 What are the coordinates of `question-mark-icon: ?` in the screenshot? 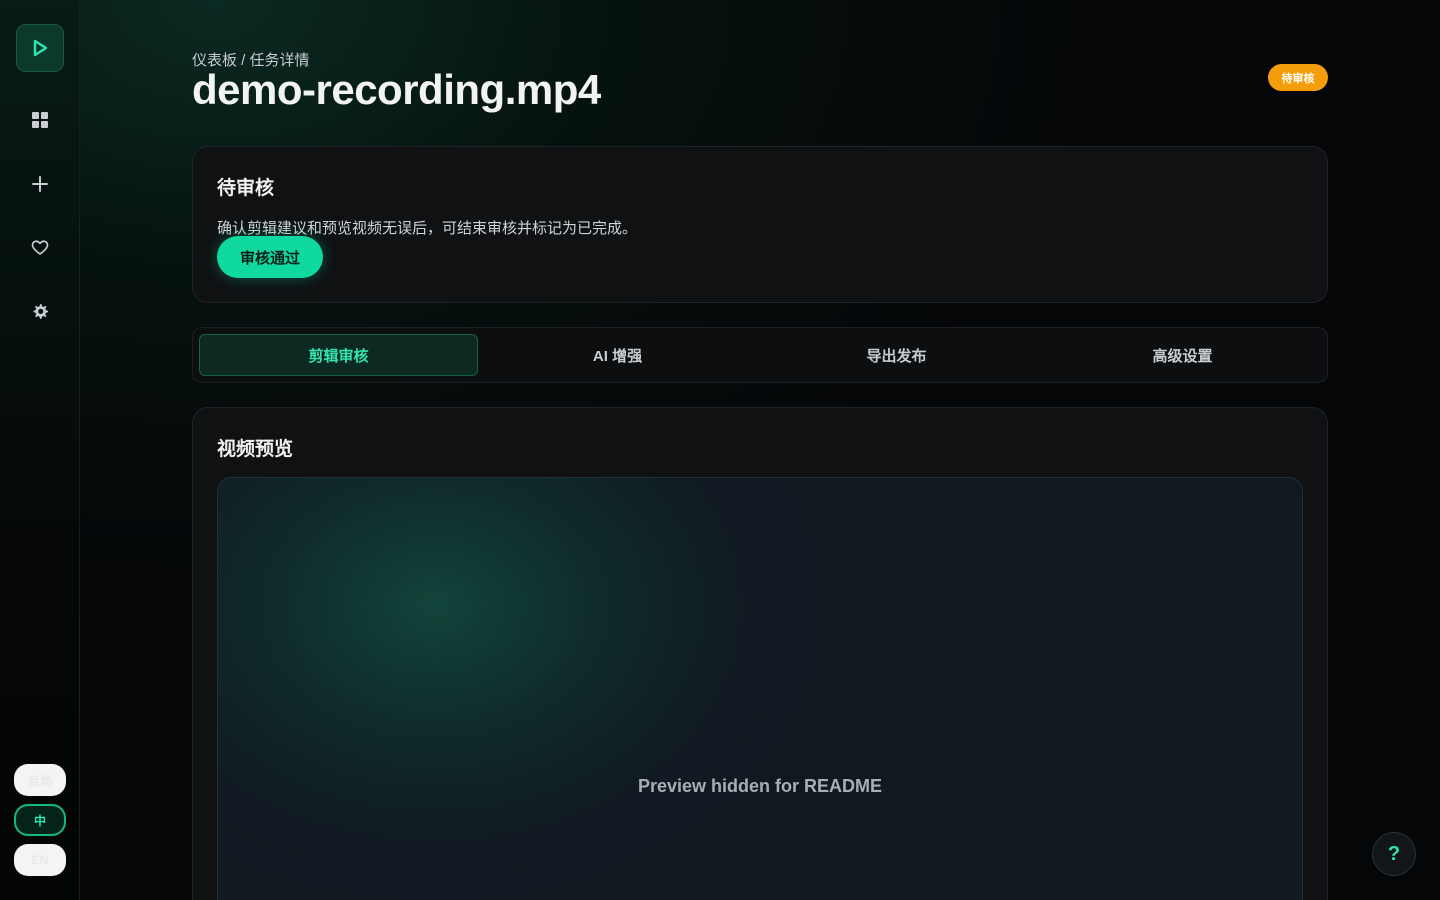 It's located at (1394, 853).